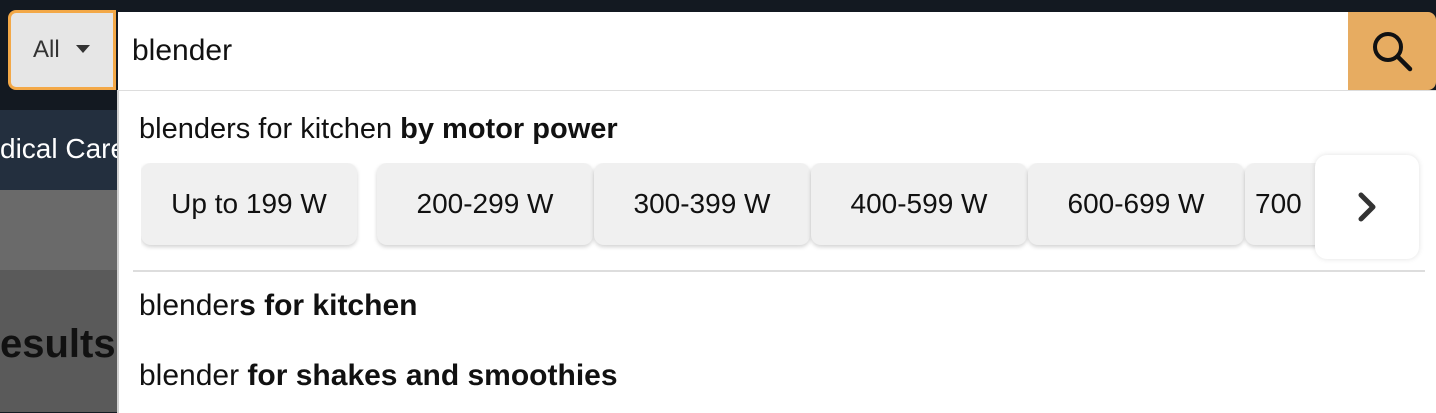  I want to click on chip-600-699w: 600-699 W, so click(1136, 204).